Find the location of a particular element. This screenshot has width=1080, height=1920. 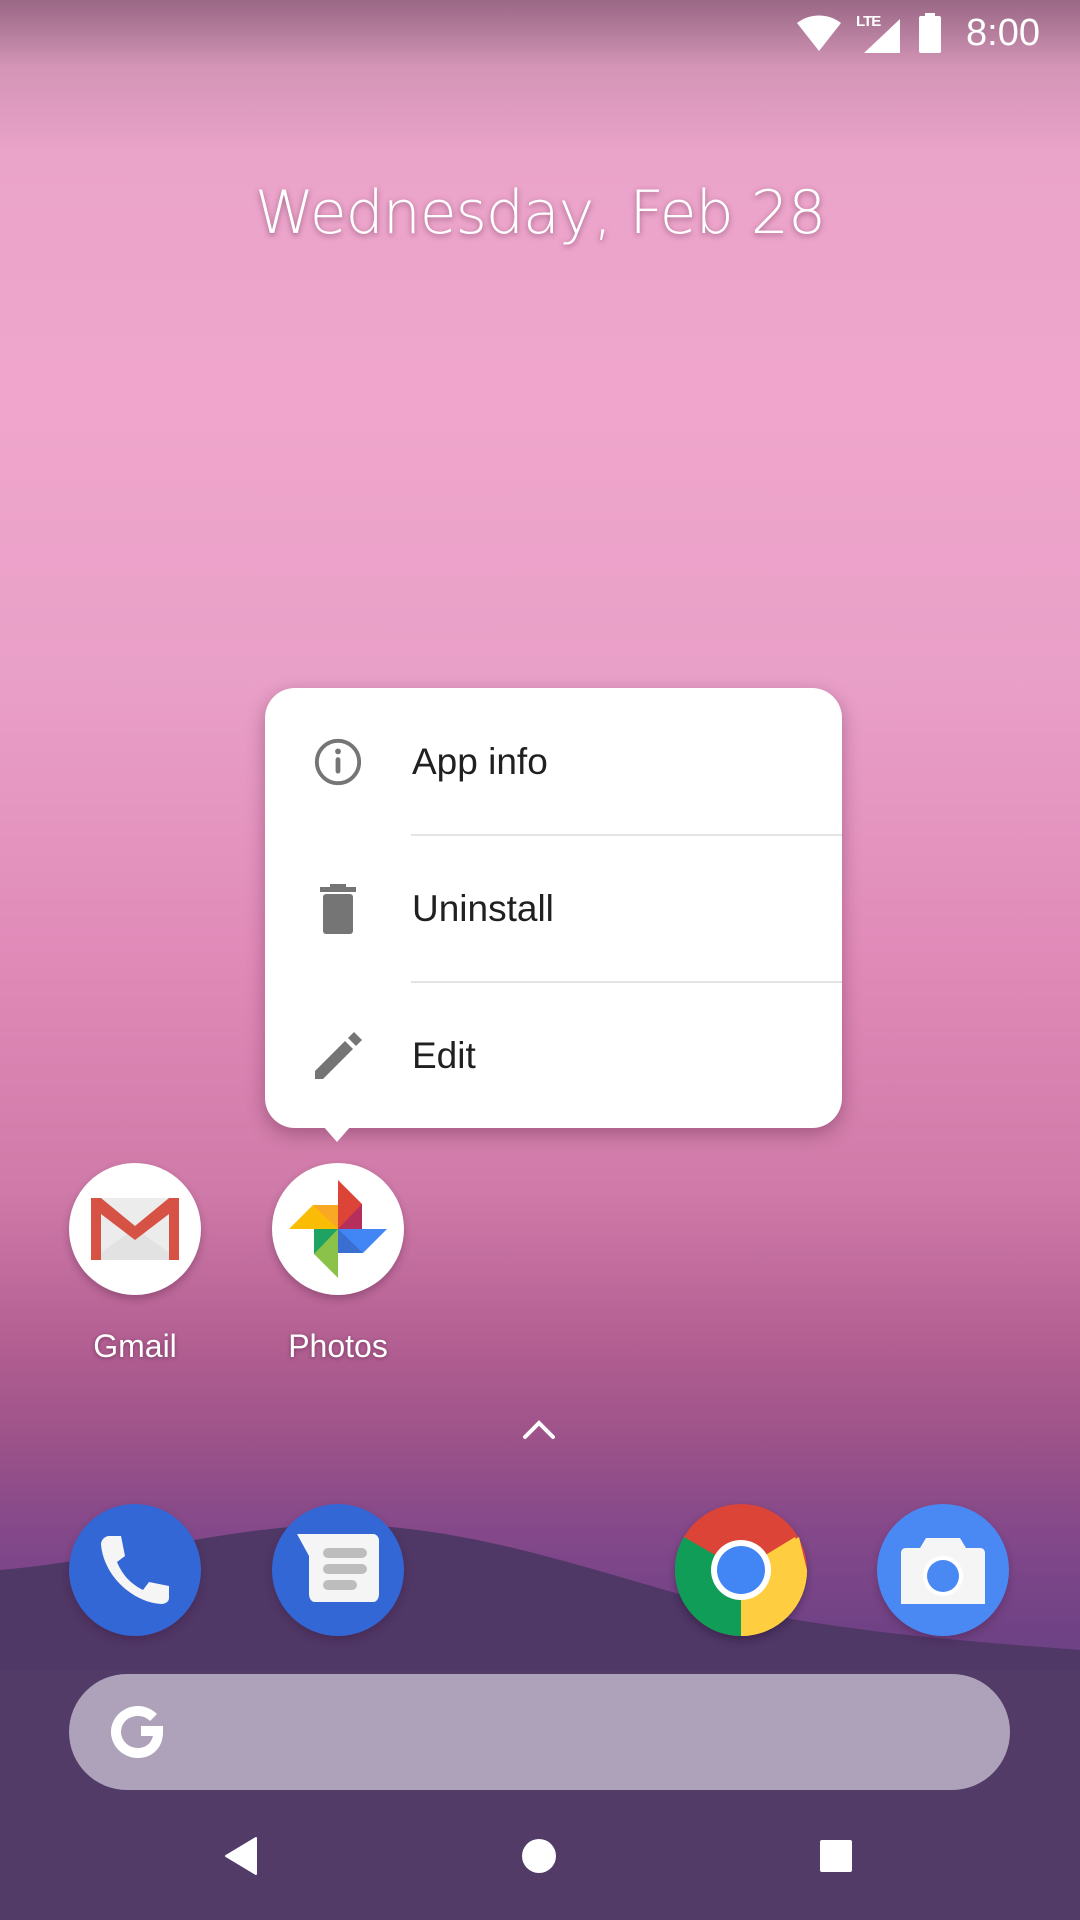

menu-item-label: App info is located at coordinates (480, 761).